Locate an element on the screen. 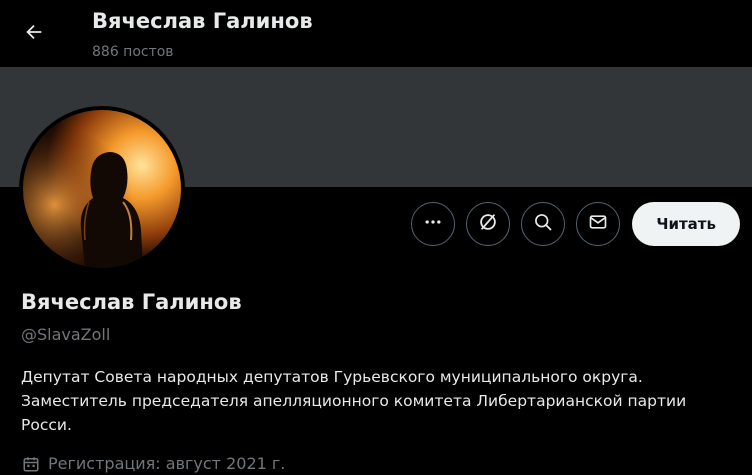  grok-button is located at coordinates (488, 224).